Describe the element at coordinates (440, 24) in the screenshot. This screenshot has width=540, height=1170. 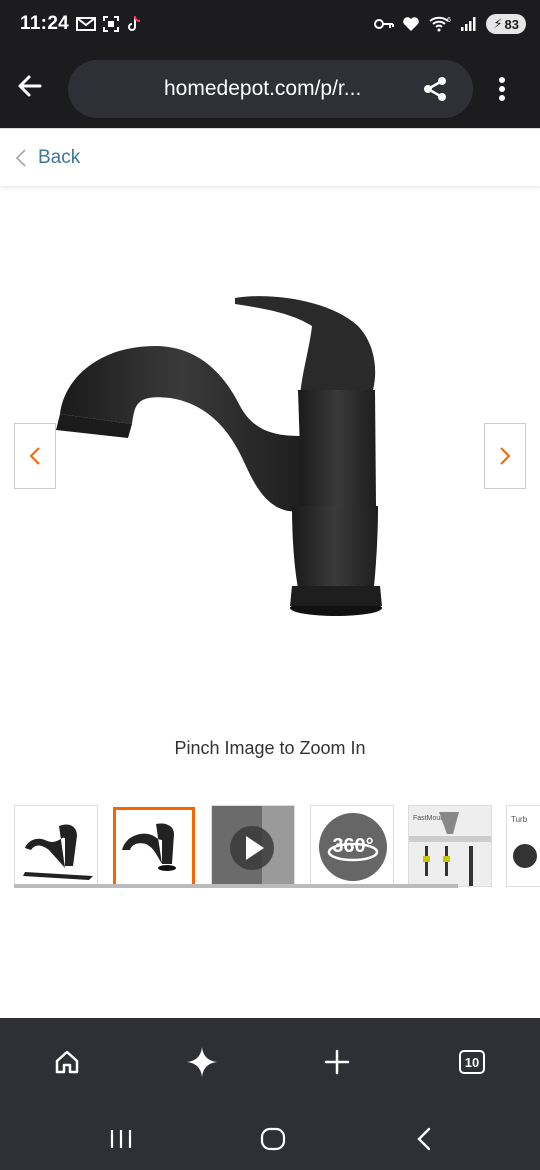
I see `wifi-icon: 6` at that location.